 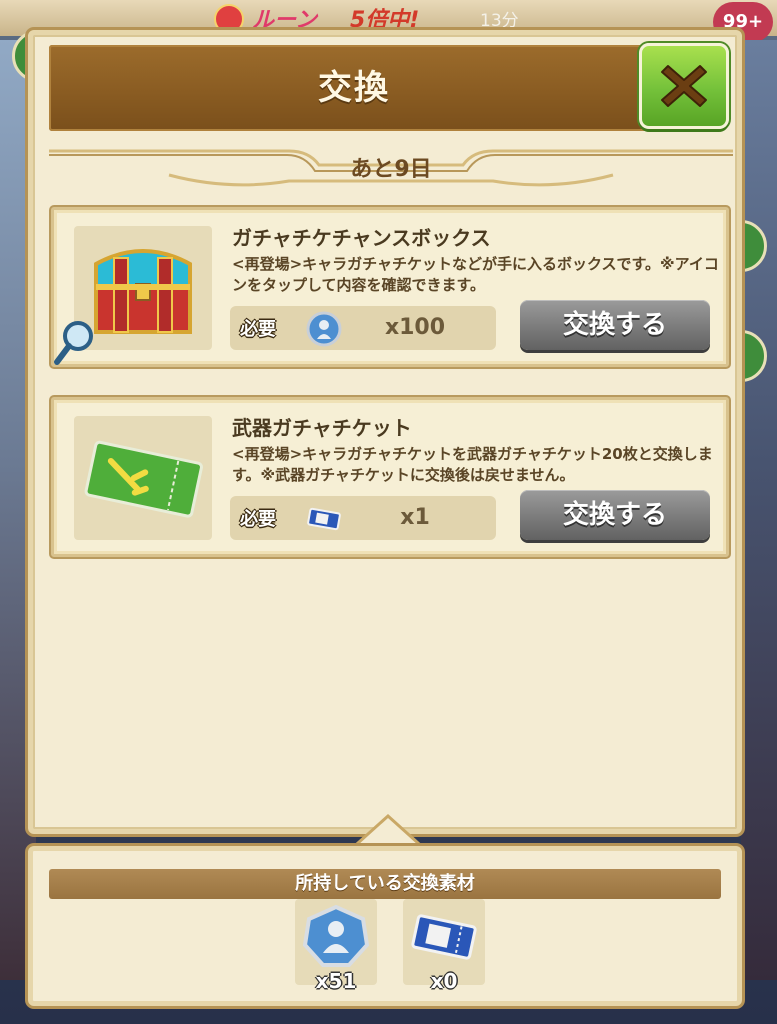 I want to click on close-button, so click(x=684, y=86).